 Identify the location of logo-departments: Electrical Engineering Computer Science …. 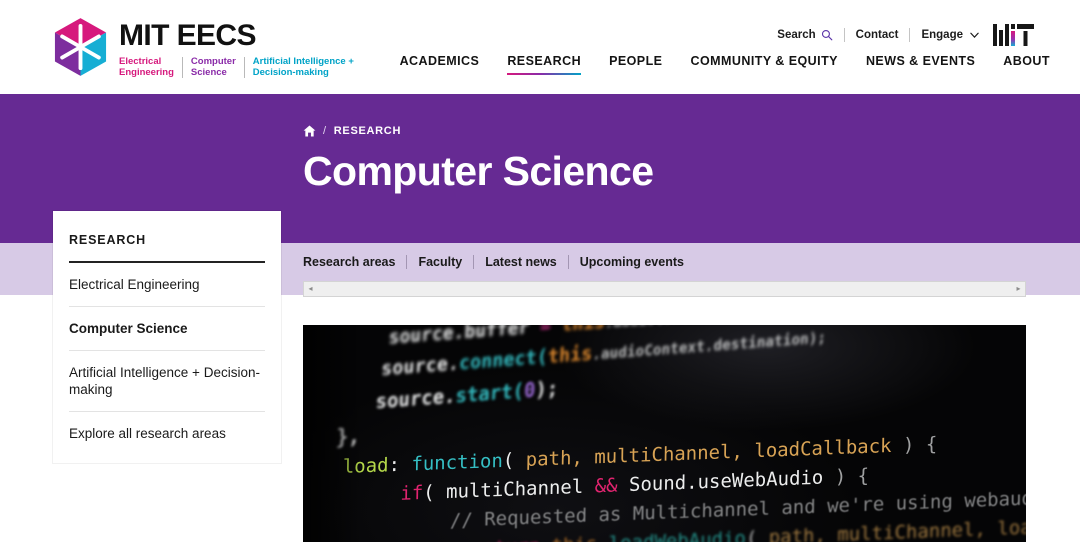
(240, 67).